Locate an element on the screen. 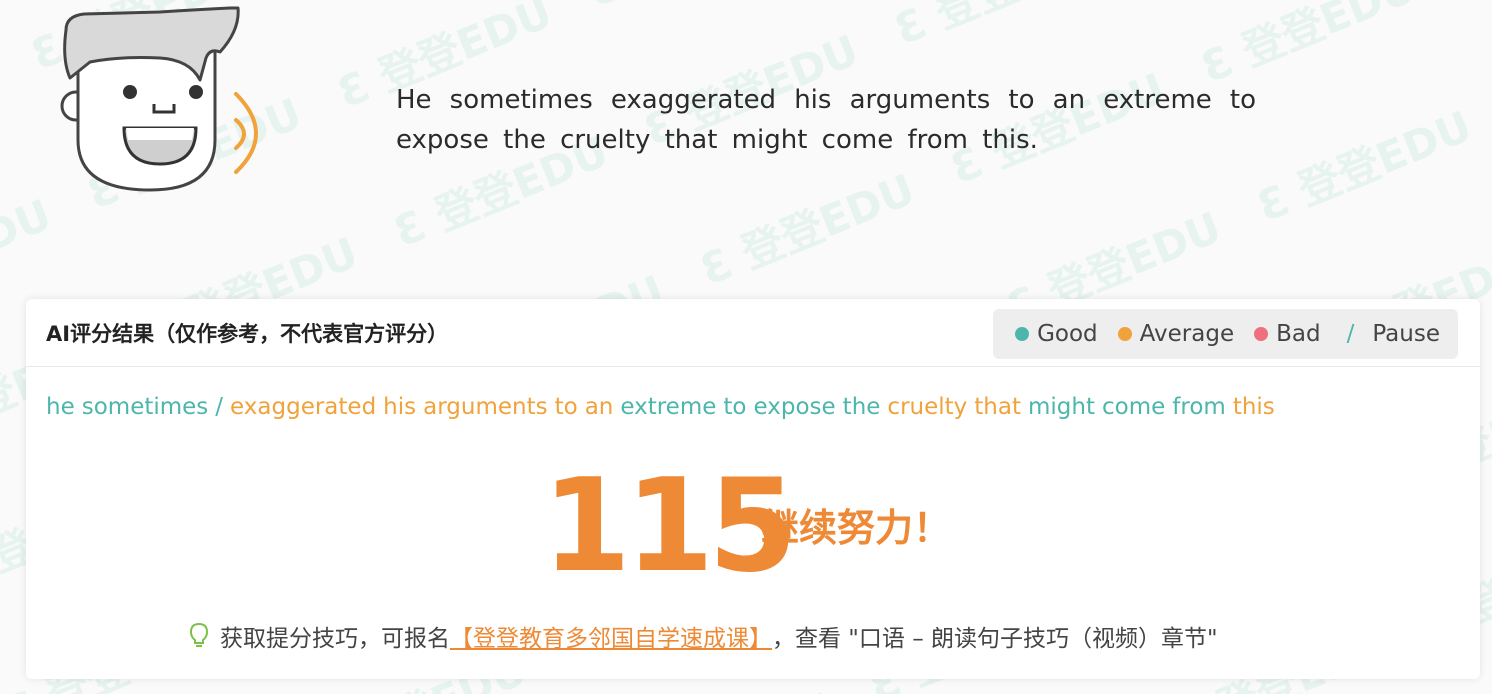 The width and height of the screenshot is (1492, 694). scored-word: expose is located at coordinates (794, 407).